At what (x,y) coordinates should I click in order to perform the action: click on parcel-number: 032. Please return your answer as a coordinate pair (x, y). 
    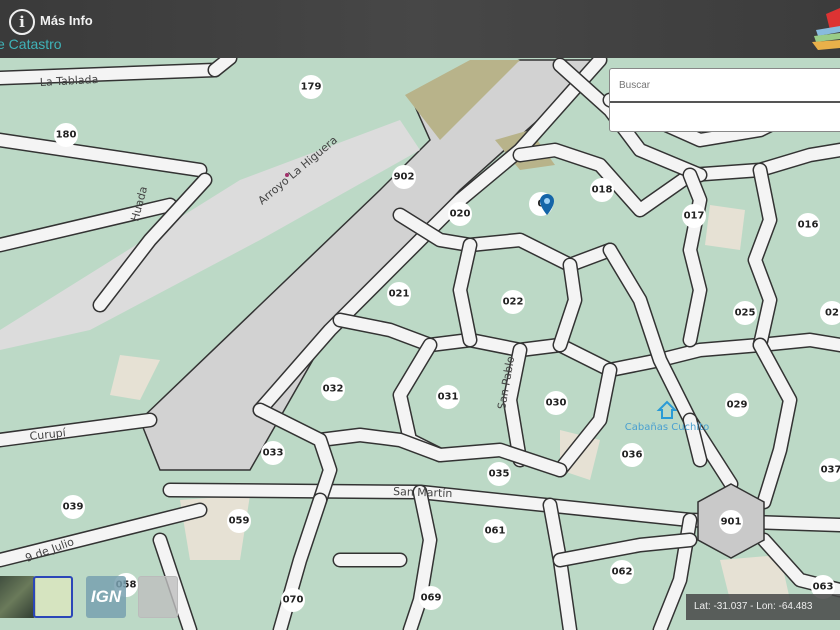
    Looking at the image, I should click on (333, 389).